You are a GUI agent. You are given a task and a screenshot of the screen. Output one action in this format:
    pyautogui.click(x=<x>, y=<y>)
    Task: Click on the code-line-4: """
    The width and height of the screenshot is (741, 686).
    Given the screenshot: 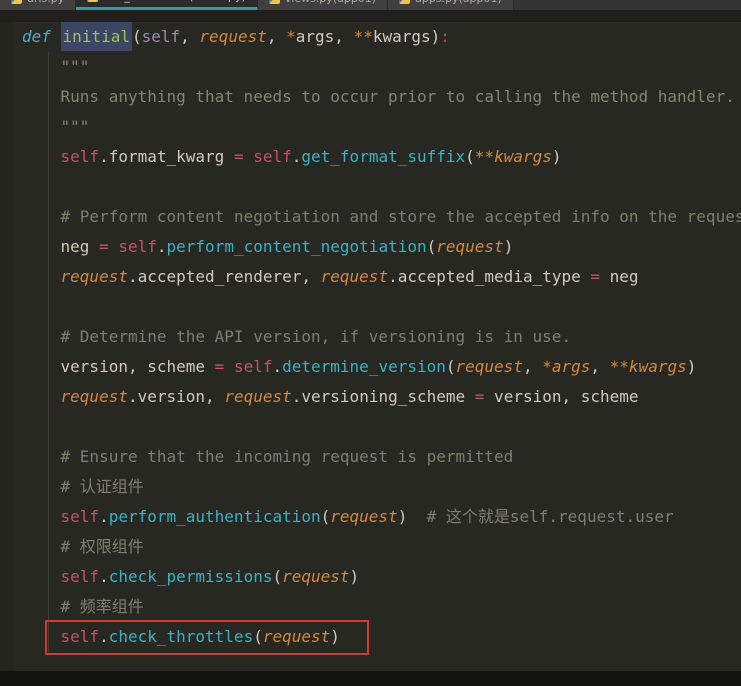 What is the action you would take?
    pyautogui.click(x=370, y=127)
    